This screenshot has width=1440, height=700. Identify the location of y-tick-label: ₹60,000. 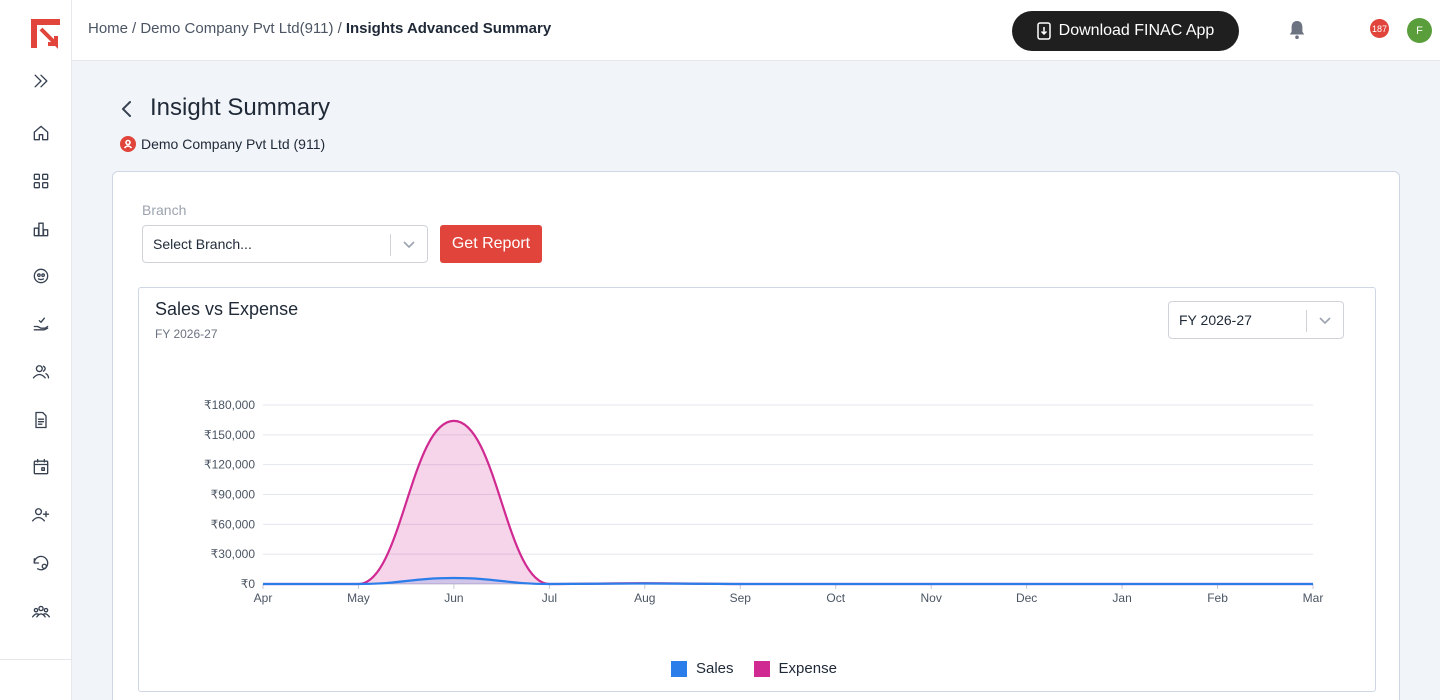
(233, 524).